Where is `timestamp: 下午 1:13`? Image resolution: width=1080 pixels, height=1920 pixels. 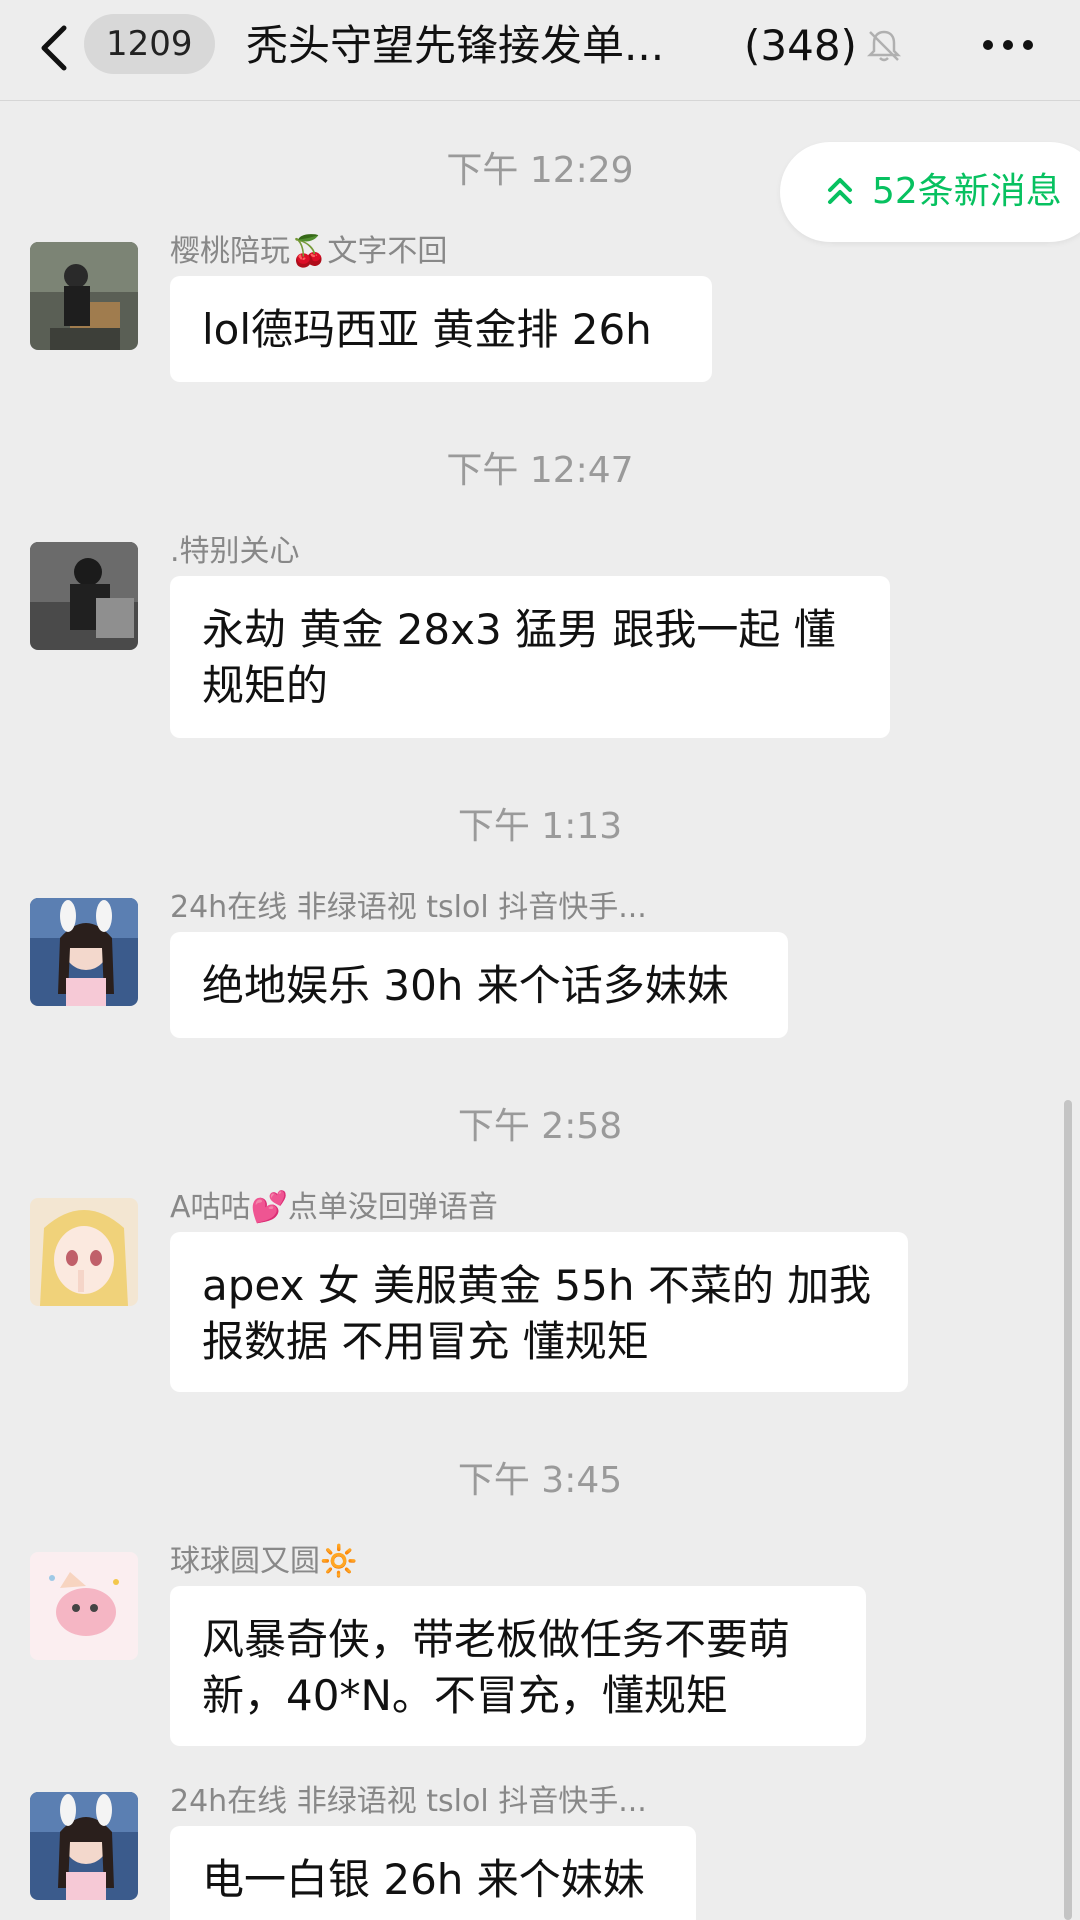 timestamp: 下午 1:13 is located at coordinates (540, 826).